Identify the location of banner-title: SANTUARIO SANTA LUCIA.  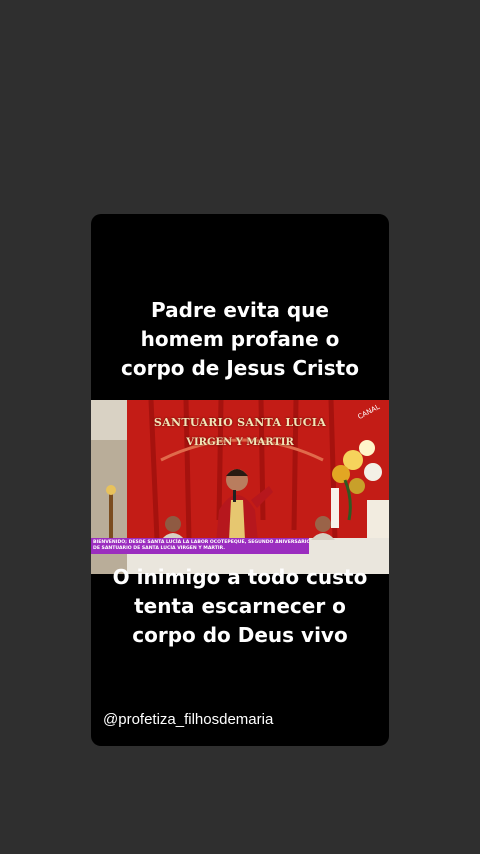
(240, 422).